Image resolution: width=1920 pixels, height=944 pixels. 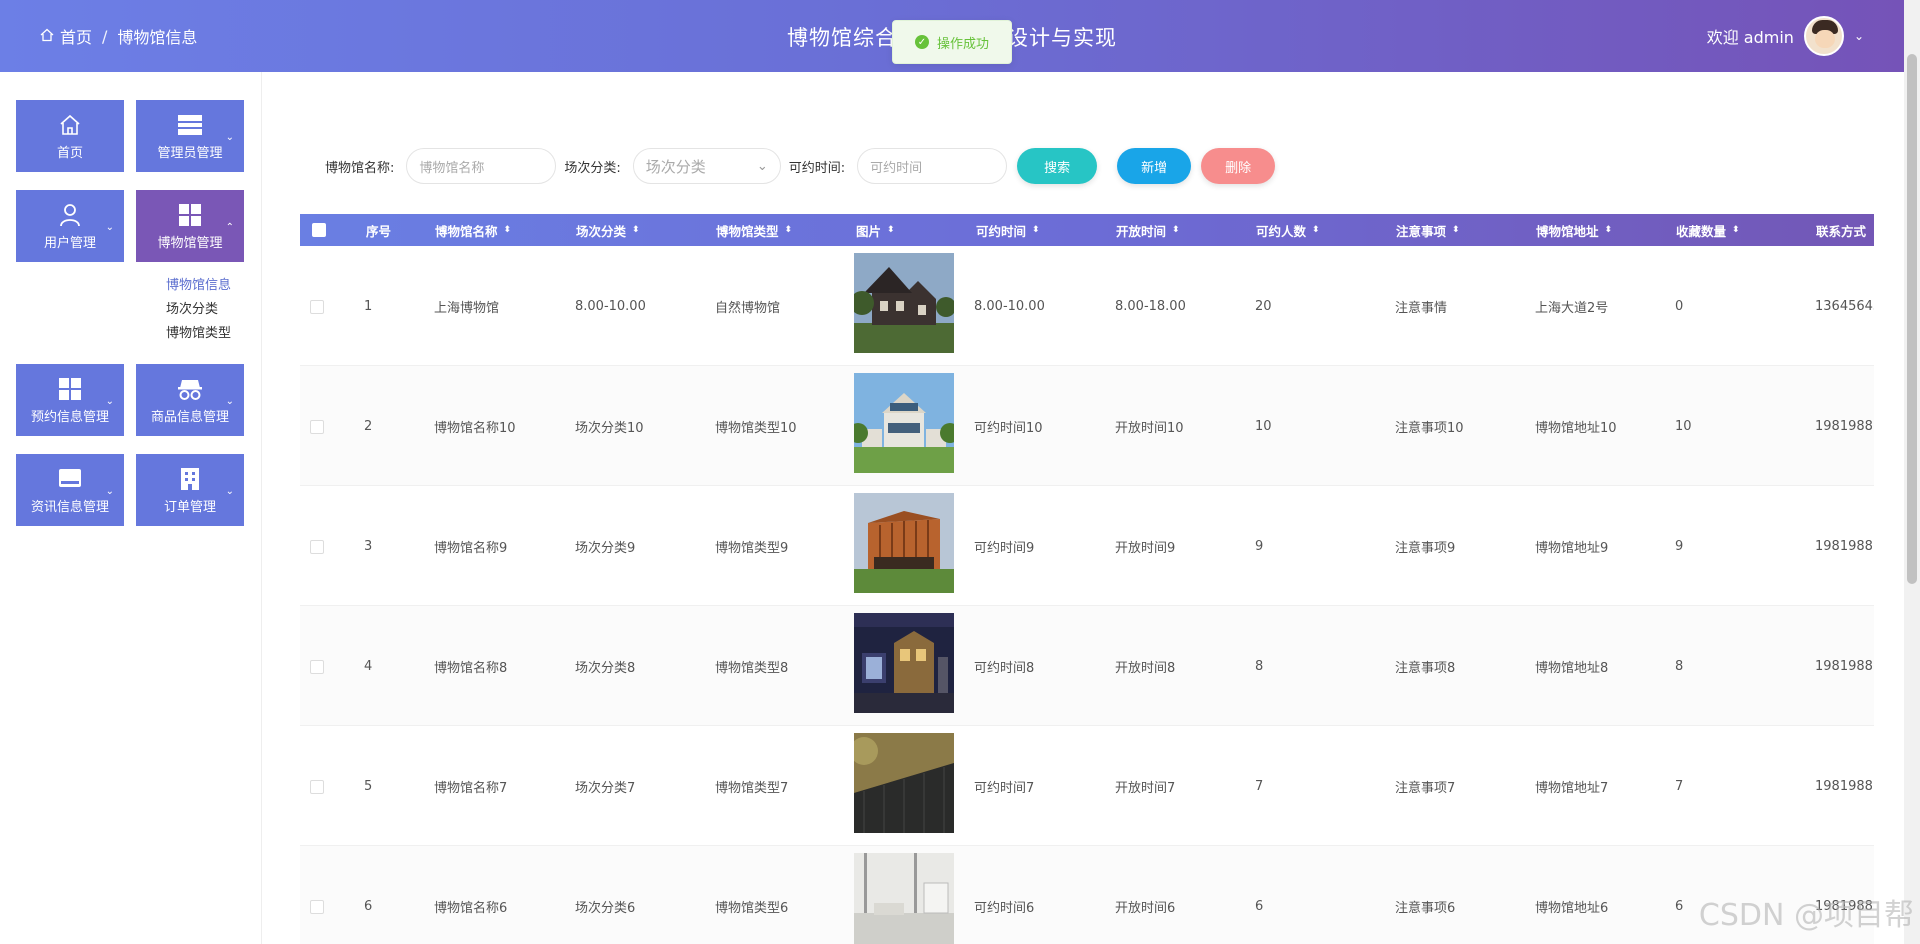 I want to click on cell-address: 博物馆地址8, so click(x=1572, y=668).